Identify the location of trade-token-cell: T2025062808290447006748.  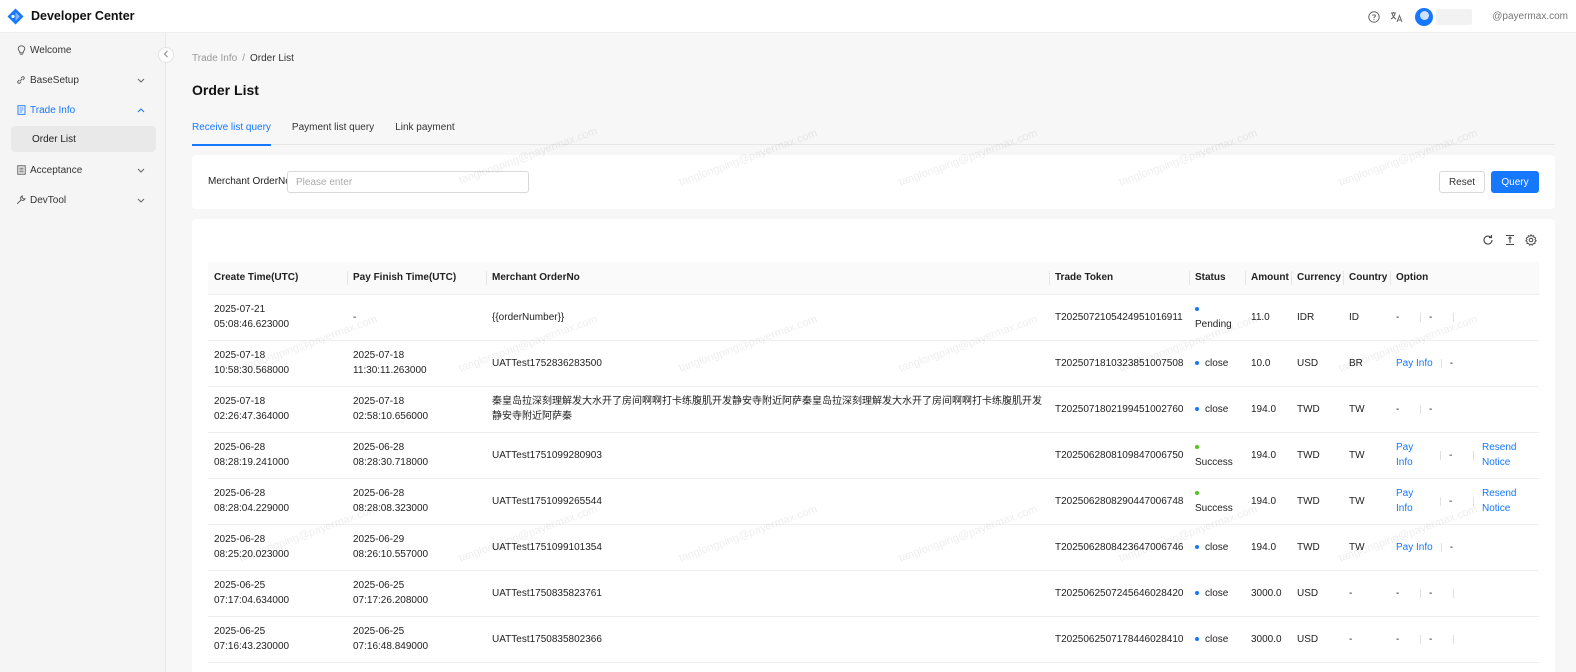
(1119, 501).